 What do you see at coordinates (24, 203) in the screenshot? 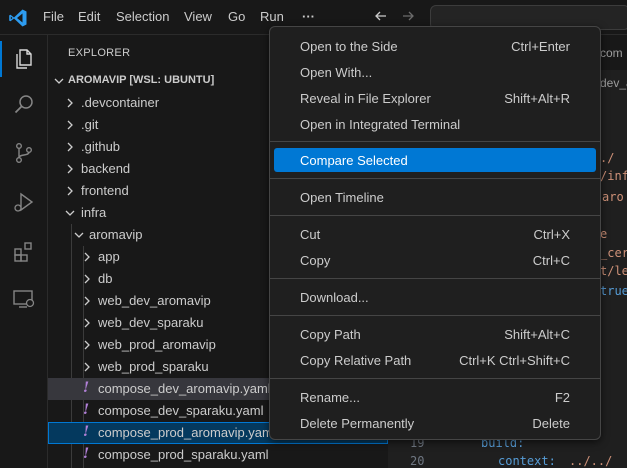
I see `run-debug-icon` at bounding box center [24, 203].